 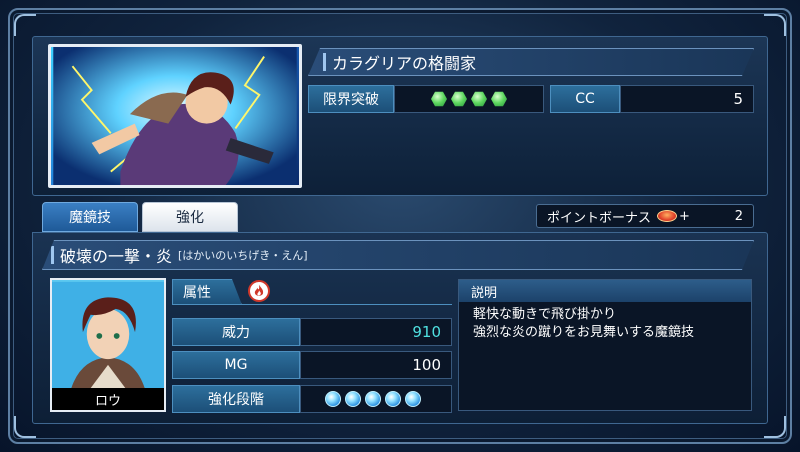 I want to click on card-title: カラグリアの格闘家, so click(x=404, y=63).